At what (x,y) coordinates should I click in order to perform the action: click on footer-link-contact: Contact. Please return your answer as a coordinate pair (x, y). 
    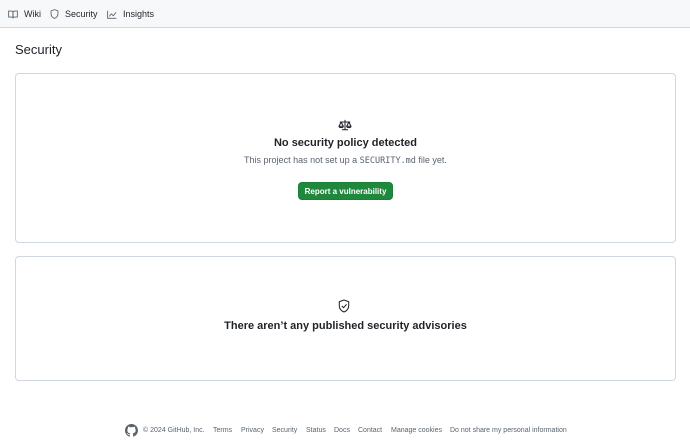
    Looking at the image, I should click on (370, 430).